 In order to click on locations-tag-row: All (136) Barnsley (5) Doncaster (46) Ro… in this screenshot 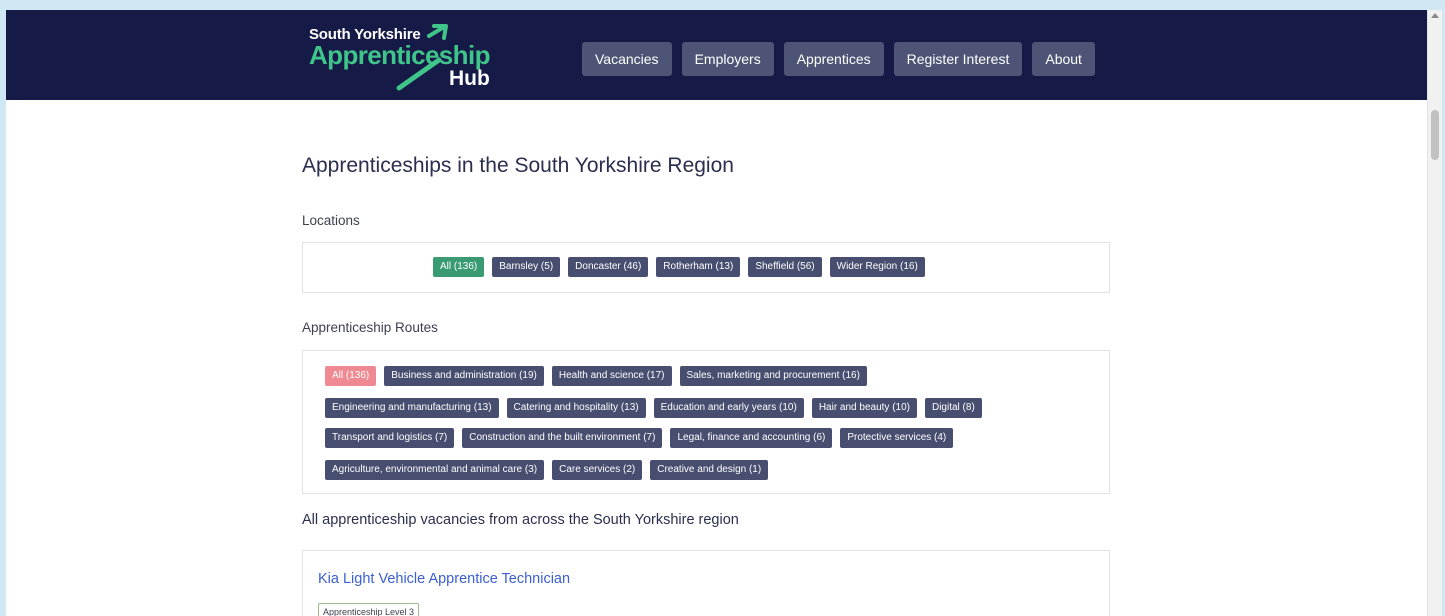, I will do `click(679, 267)`.